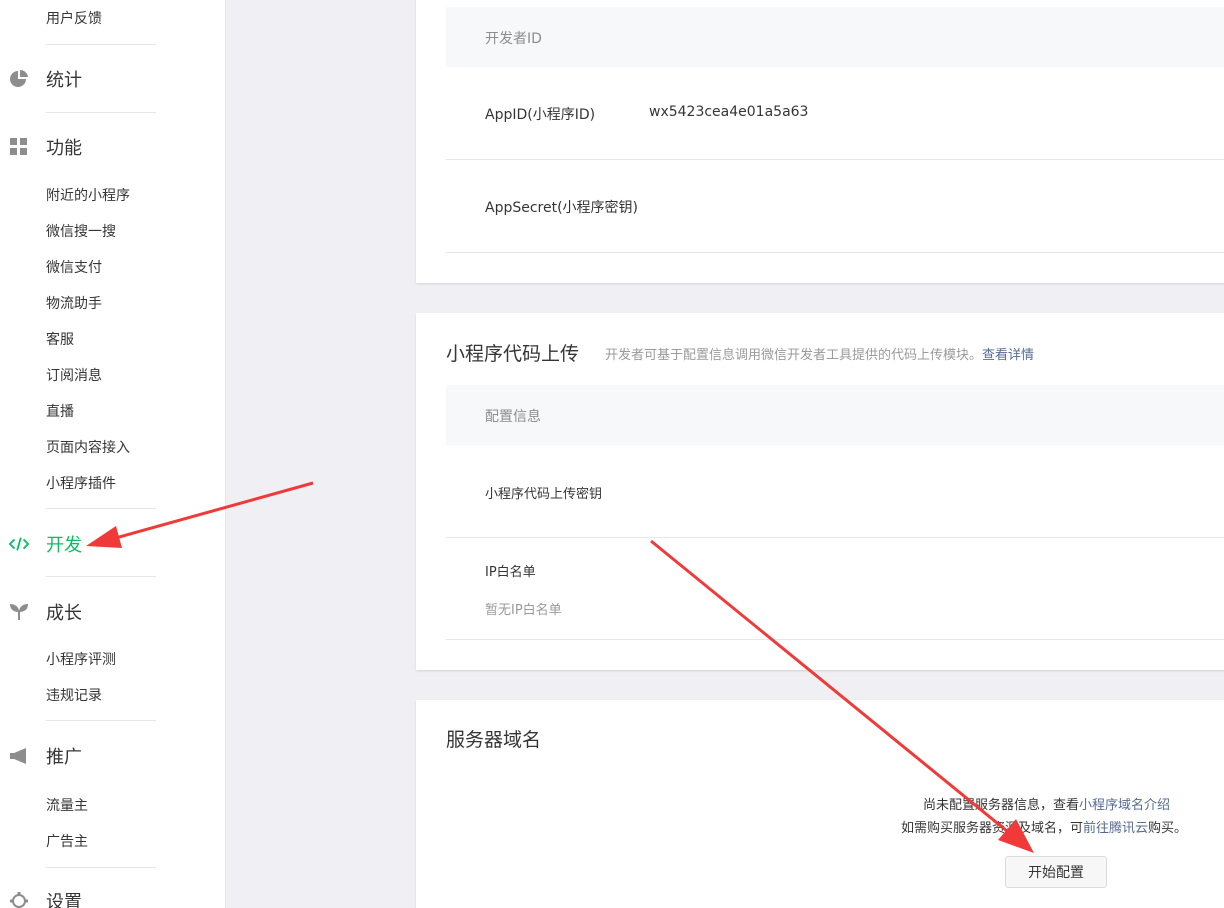 Image resolution: width=1224 pixels, height=908 pixels. I want to click on view-details-link: 查看详情, so click(1008, 355).